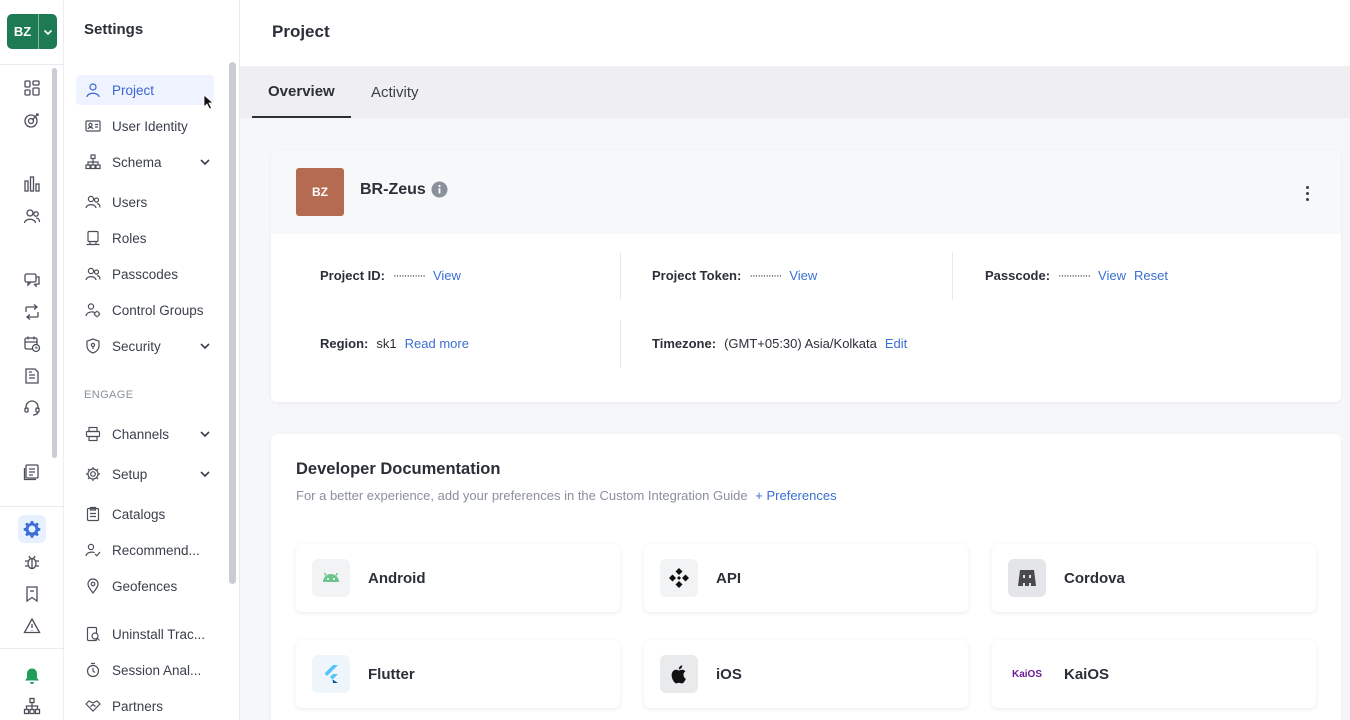  I want to click on icon-rail: BZ, so click(32, 360).